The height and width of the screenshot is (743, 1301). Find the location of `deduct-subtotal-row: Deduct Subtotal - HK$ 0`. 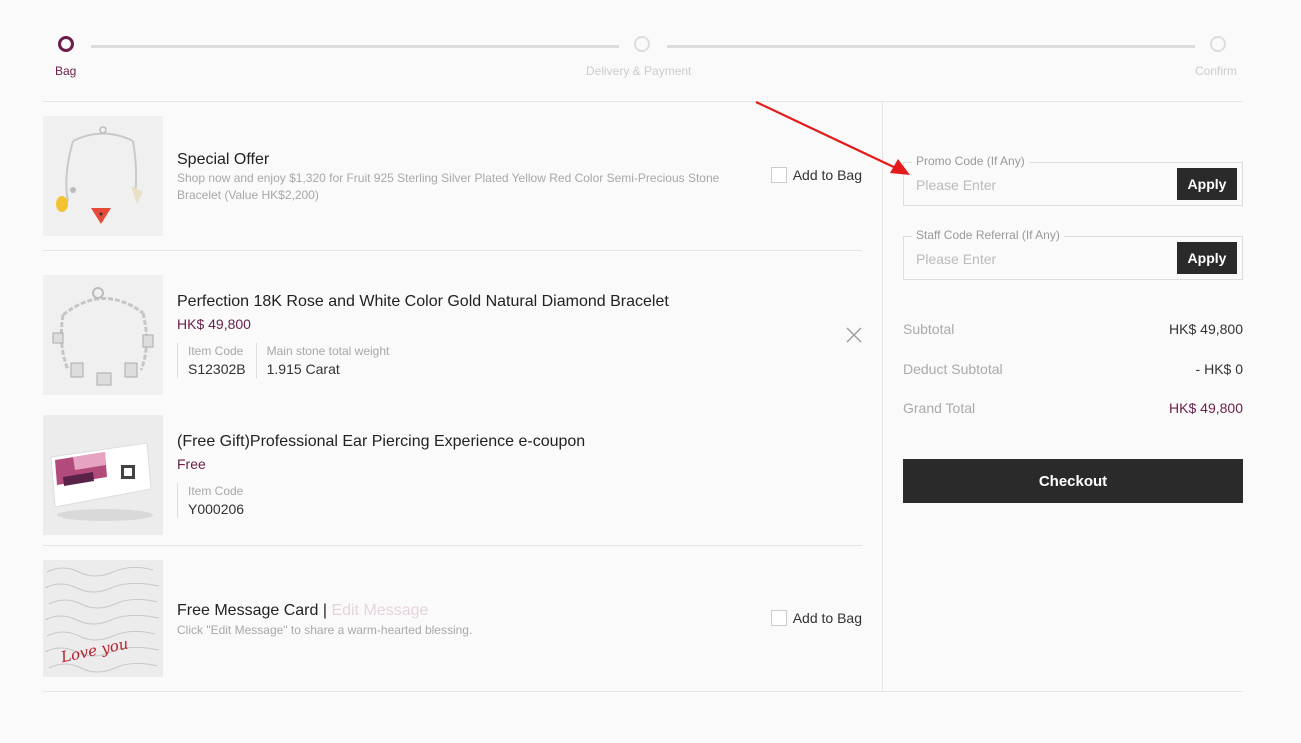

deduct-subtotal-row: Deduct Subtotal - HK$ 0 is located at coordinates (1073, 369).